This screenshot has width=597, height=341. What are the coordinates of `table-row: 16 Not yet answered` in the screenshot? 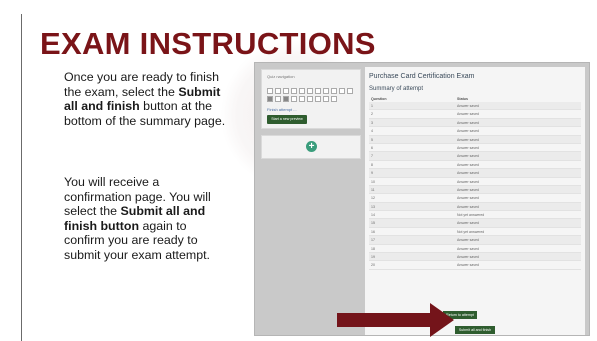 It's located at (475, 232).